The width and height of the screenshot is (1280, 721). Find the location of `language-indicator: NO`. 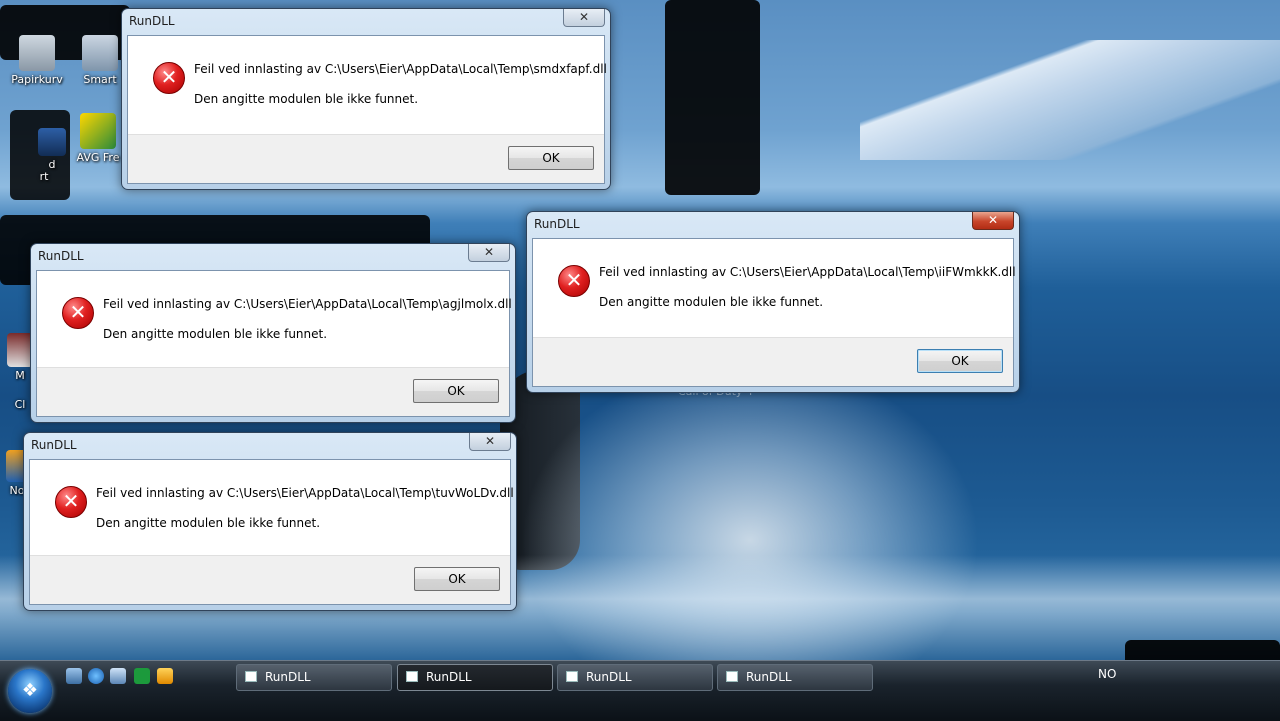

language-indicator: NO is located at coordinates (1107, 674).